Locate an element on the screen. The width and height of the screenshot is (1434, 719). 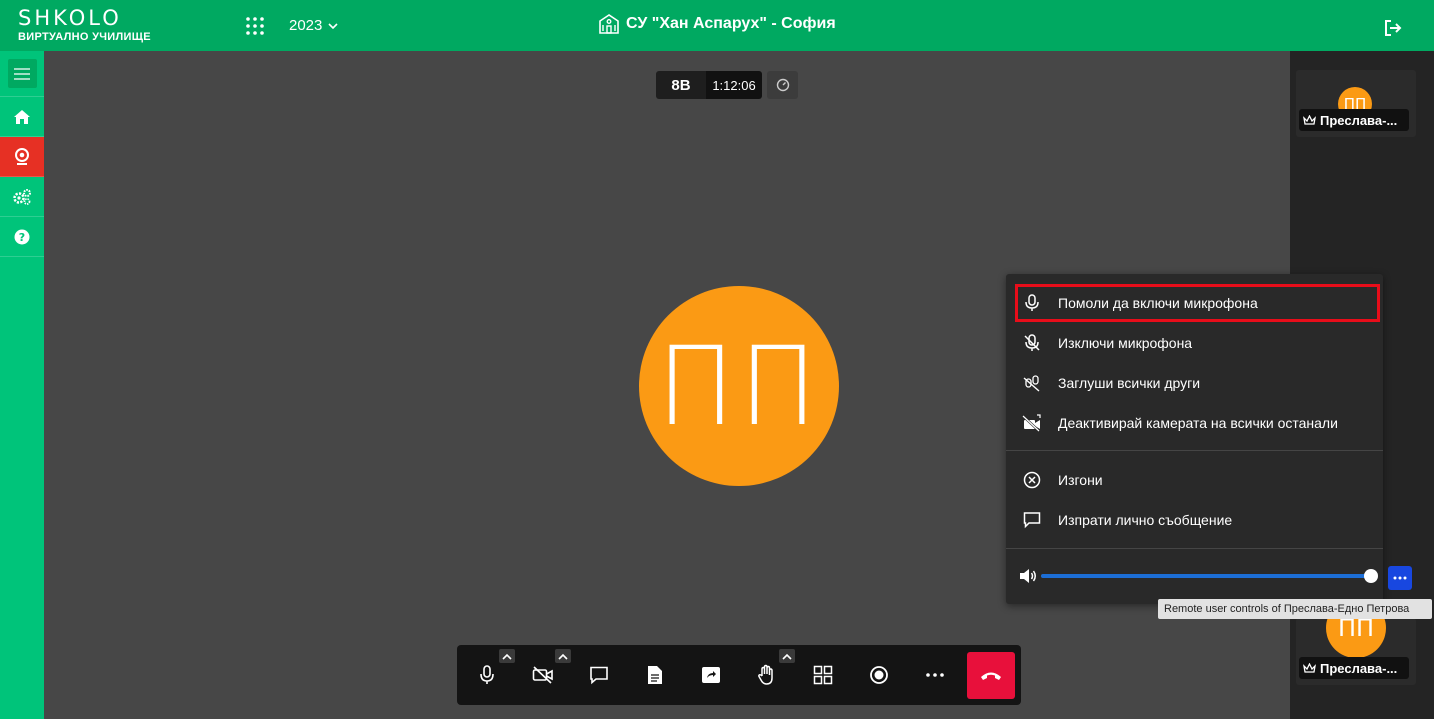
menu-item-label: Изпрати лично съобщение is located at coordinates (1145, 520).